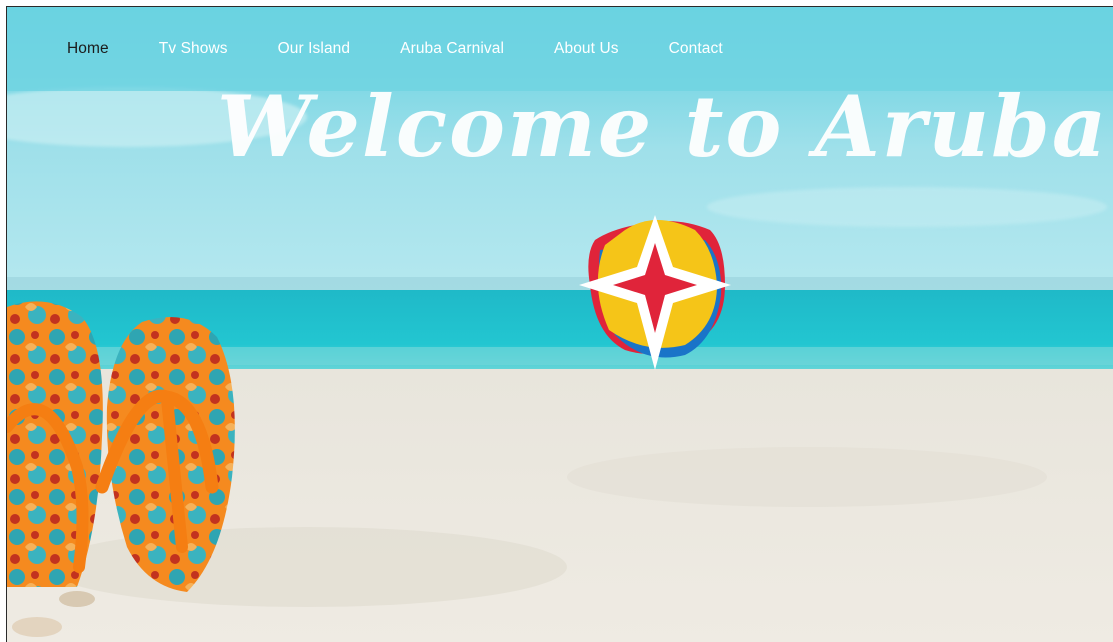  Describe the element at coordinates (314, 49) in the screenshot. I see `nav-item-our-island: Our Island` at that location.